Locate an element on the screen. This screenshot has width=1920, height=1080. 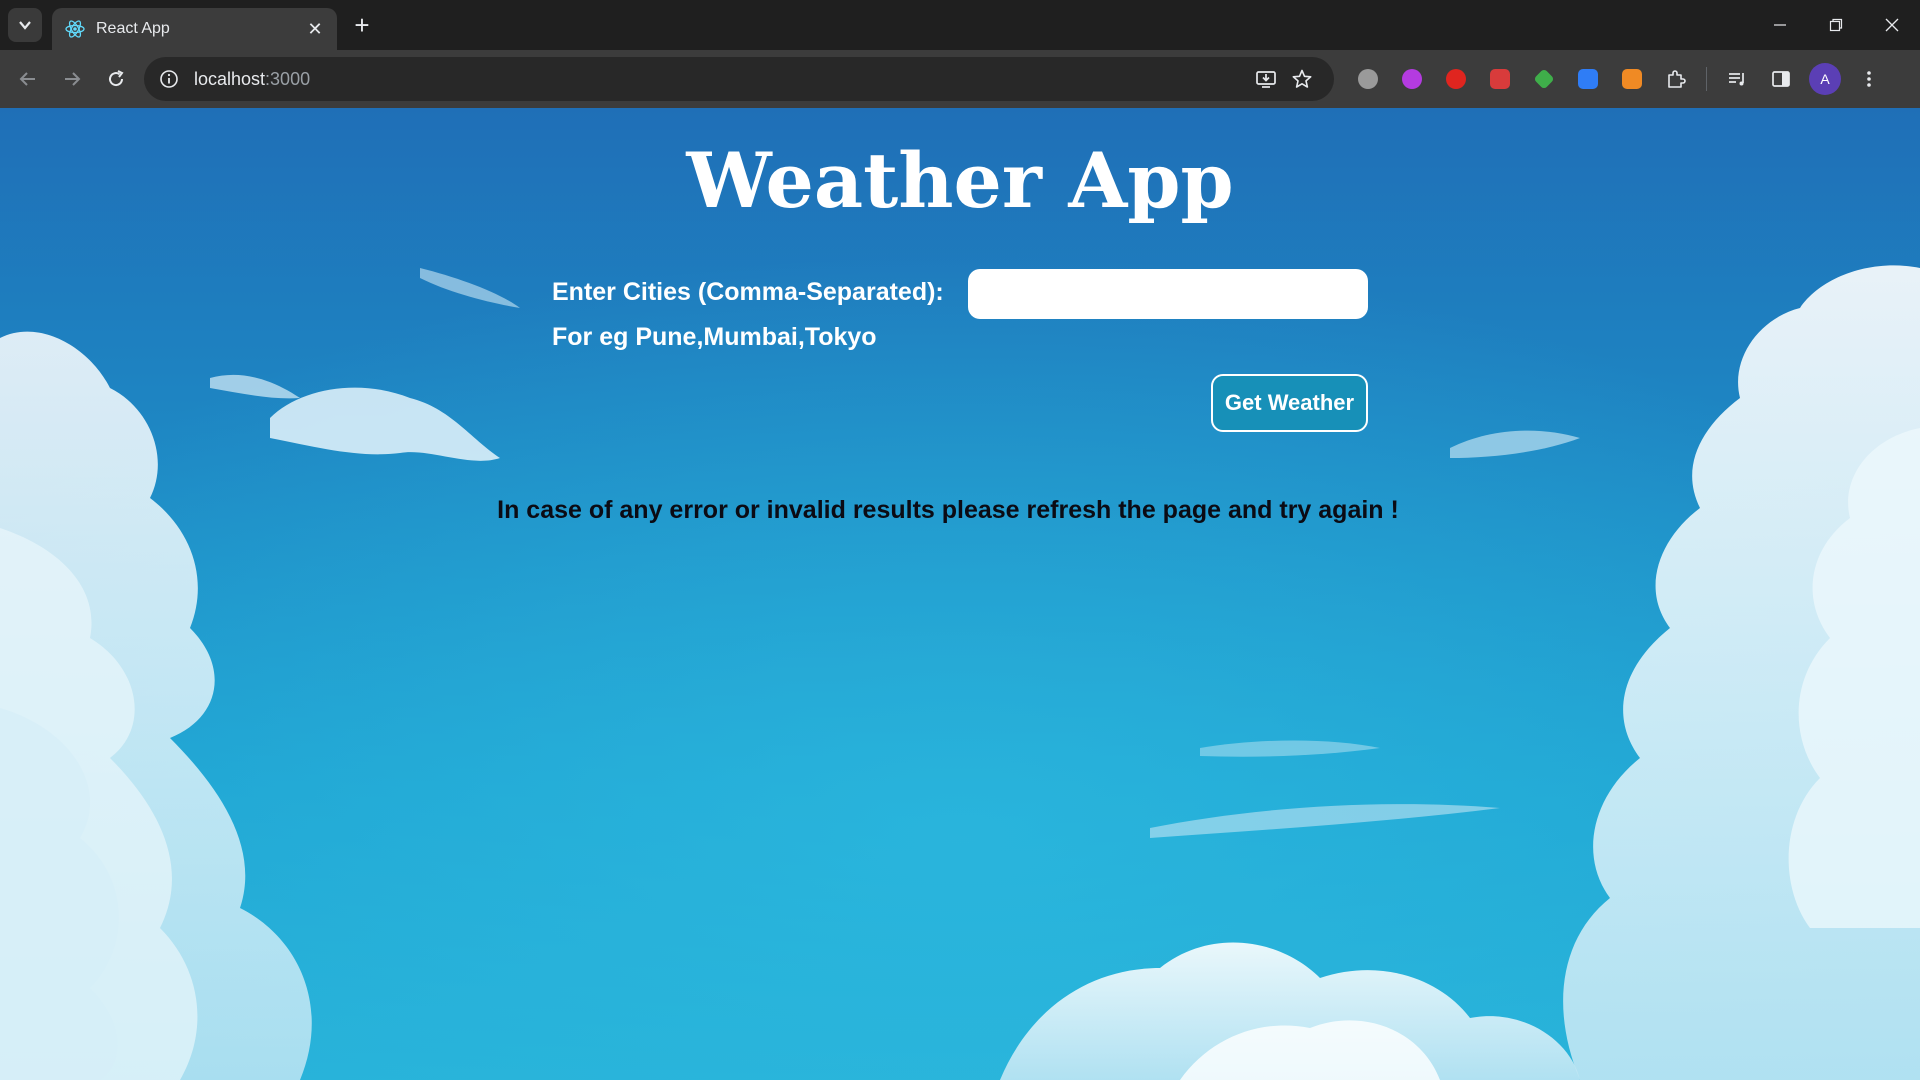
reload-button is located at coordinates (116, 79).